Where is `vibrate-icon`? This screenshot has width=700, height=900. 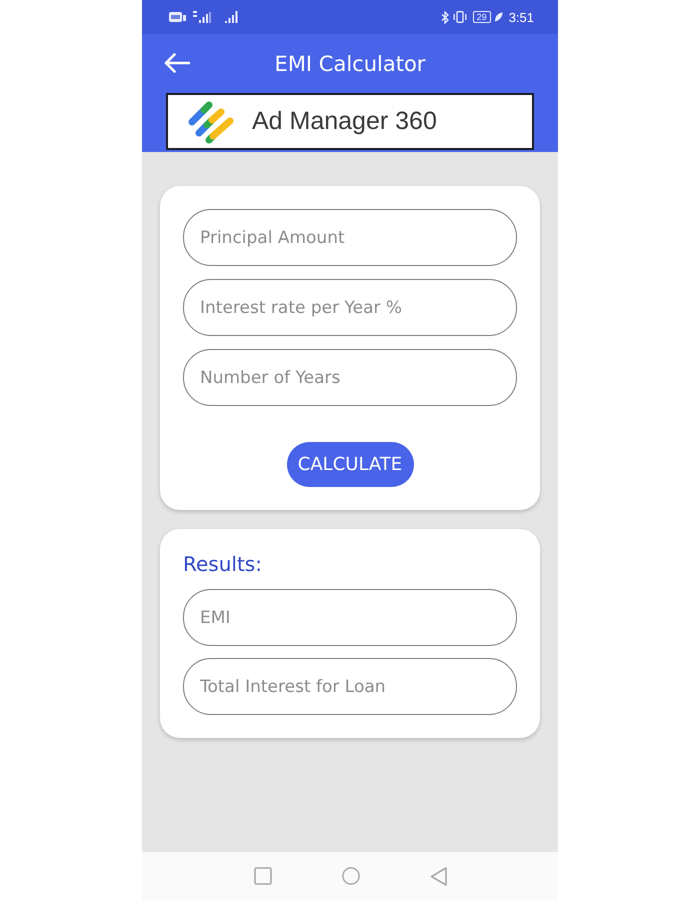 vibrate-icon is located at coordinates (459, 17).